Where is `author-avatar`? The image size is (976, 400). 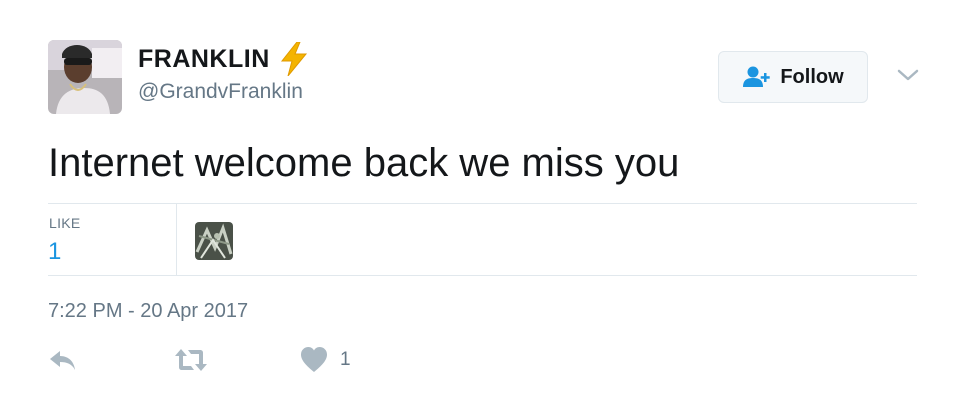
author-avatar is located at coordinates (85, 77).